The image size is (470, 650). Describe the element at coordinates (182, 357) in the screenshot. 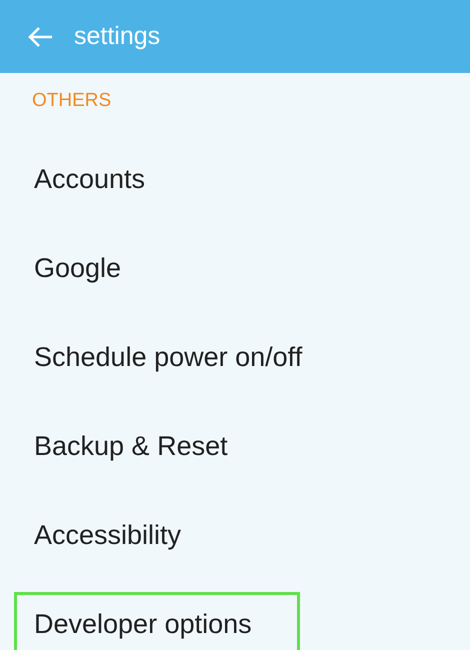

I see `settings-item: Schedule power on/off` at that location.